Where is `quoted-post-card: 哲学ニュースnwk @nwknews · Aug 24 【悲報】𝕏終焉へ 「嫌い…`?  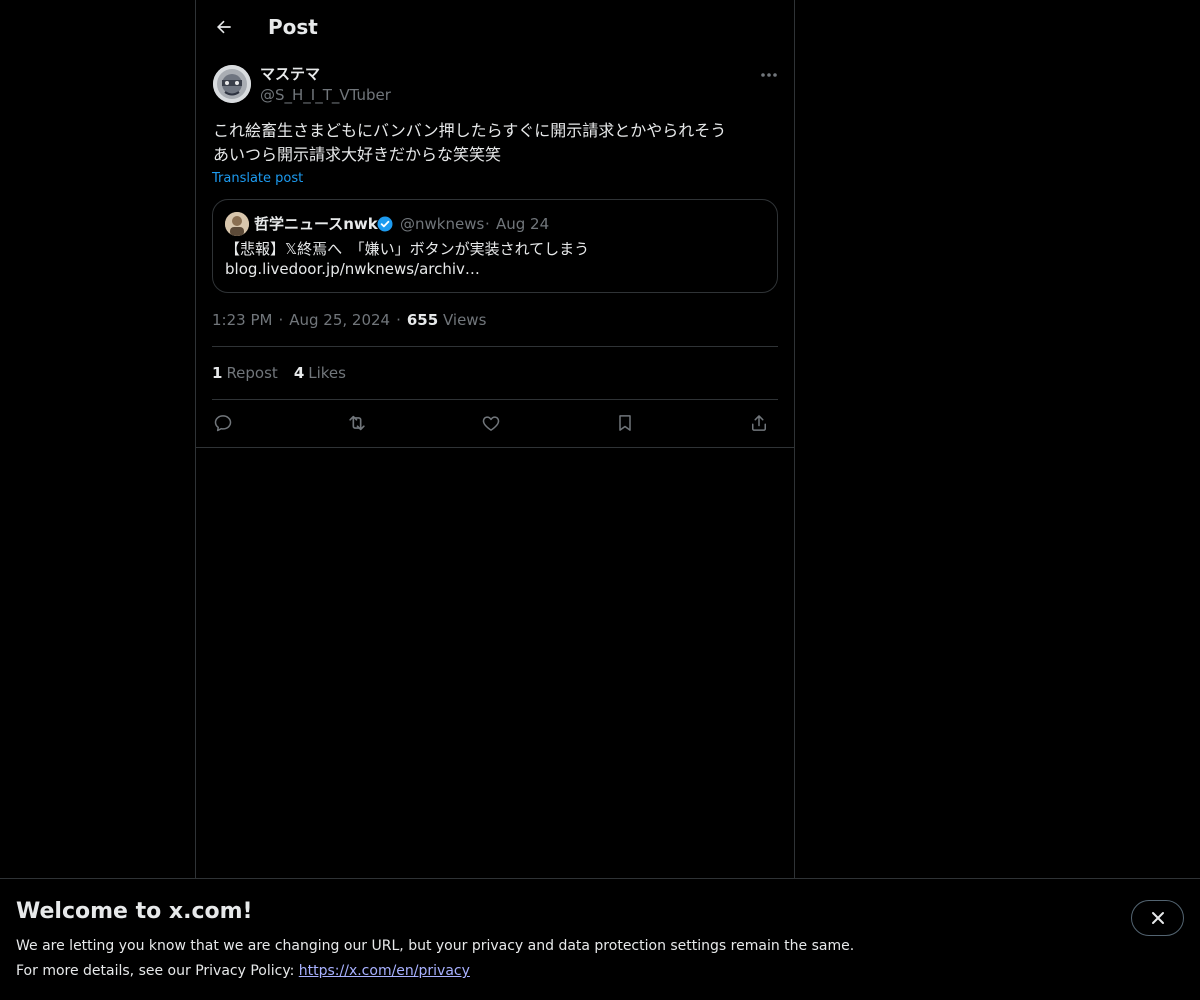
quoted-post-card: 哲学ニュースnwk @nwknews · Aug 24 【悲報】𝕏終焉へ 「嫌い… is located at coordinates (495, 246).